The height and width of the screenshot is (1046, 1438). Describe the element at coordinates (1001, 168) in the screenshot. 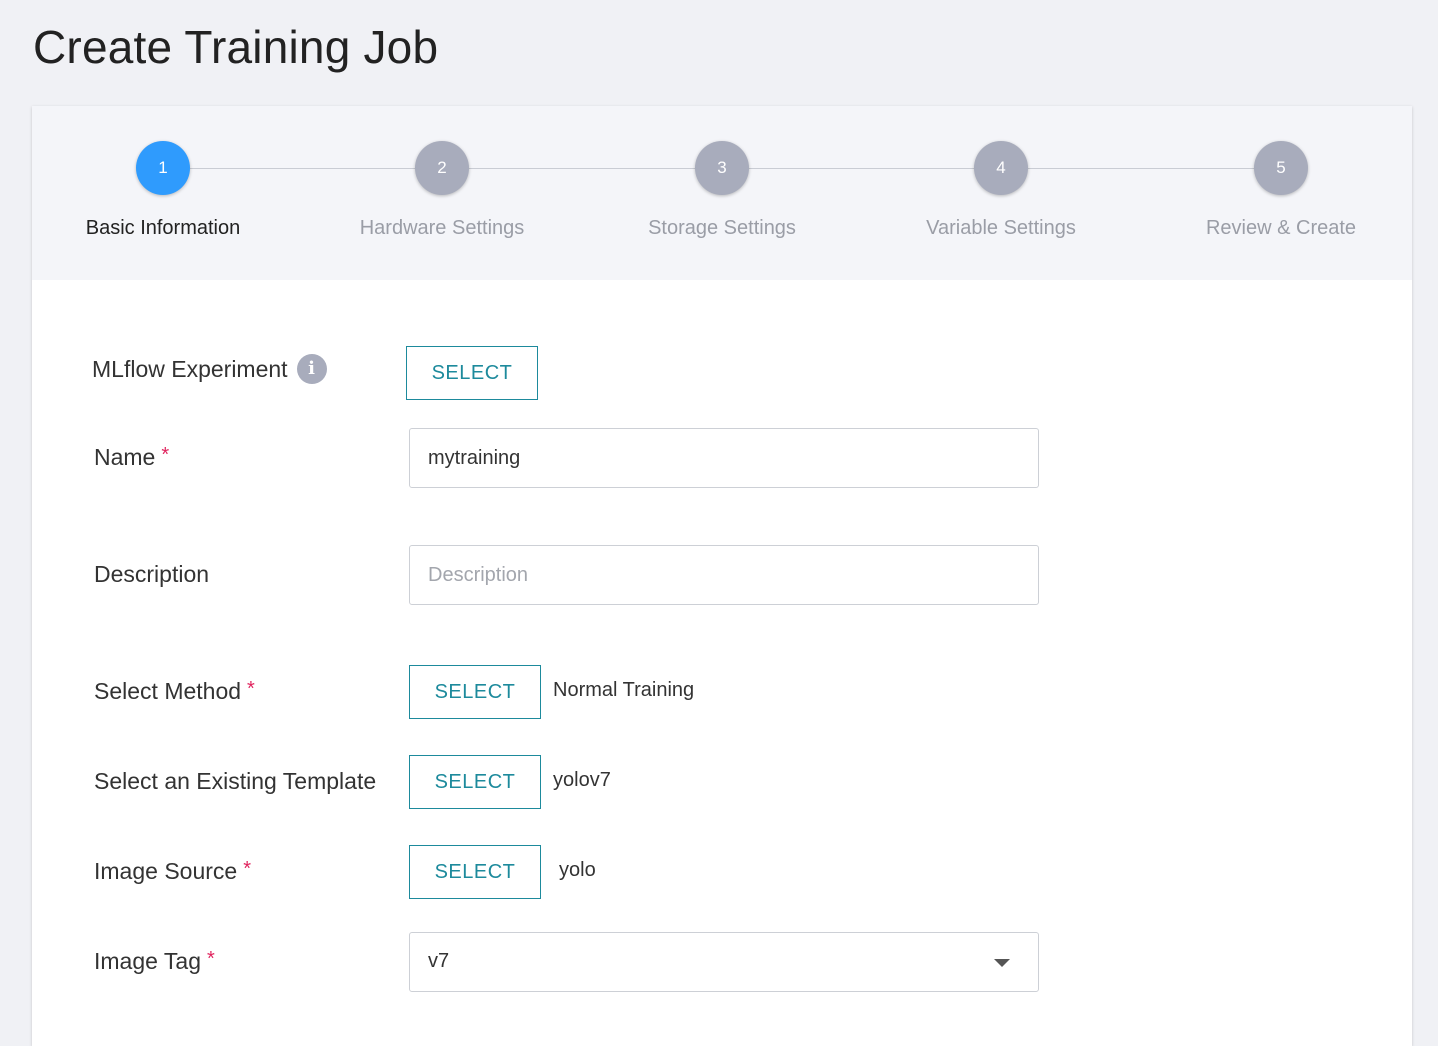

I see `step-number: 4` at that location.